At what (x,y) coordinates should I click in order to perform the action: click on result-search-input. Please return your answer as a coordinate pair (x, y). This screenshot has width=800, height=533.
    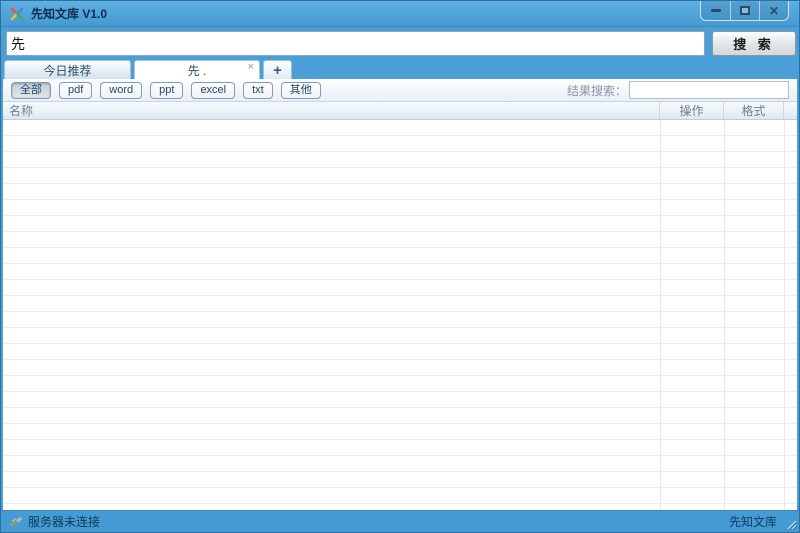
    Looking at the image, I should click on (709, 90).